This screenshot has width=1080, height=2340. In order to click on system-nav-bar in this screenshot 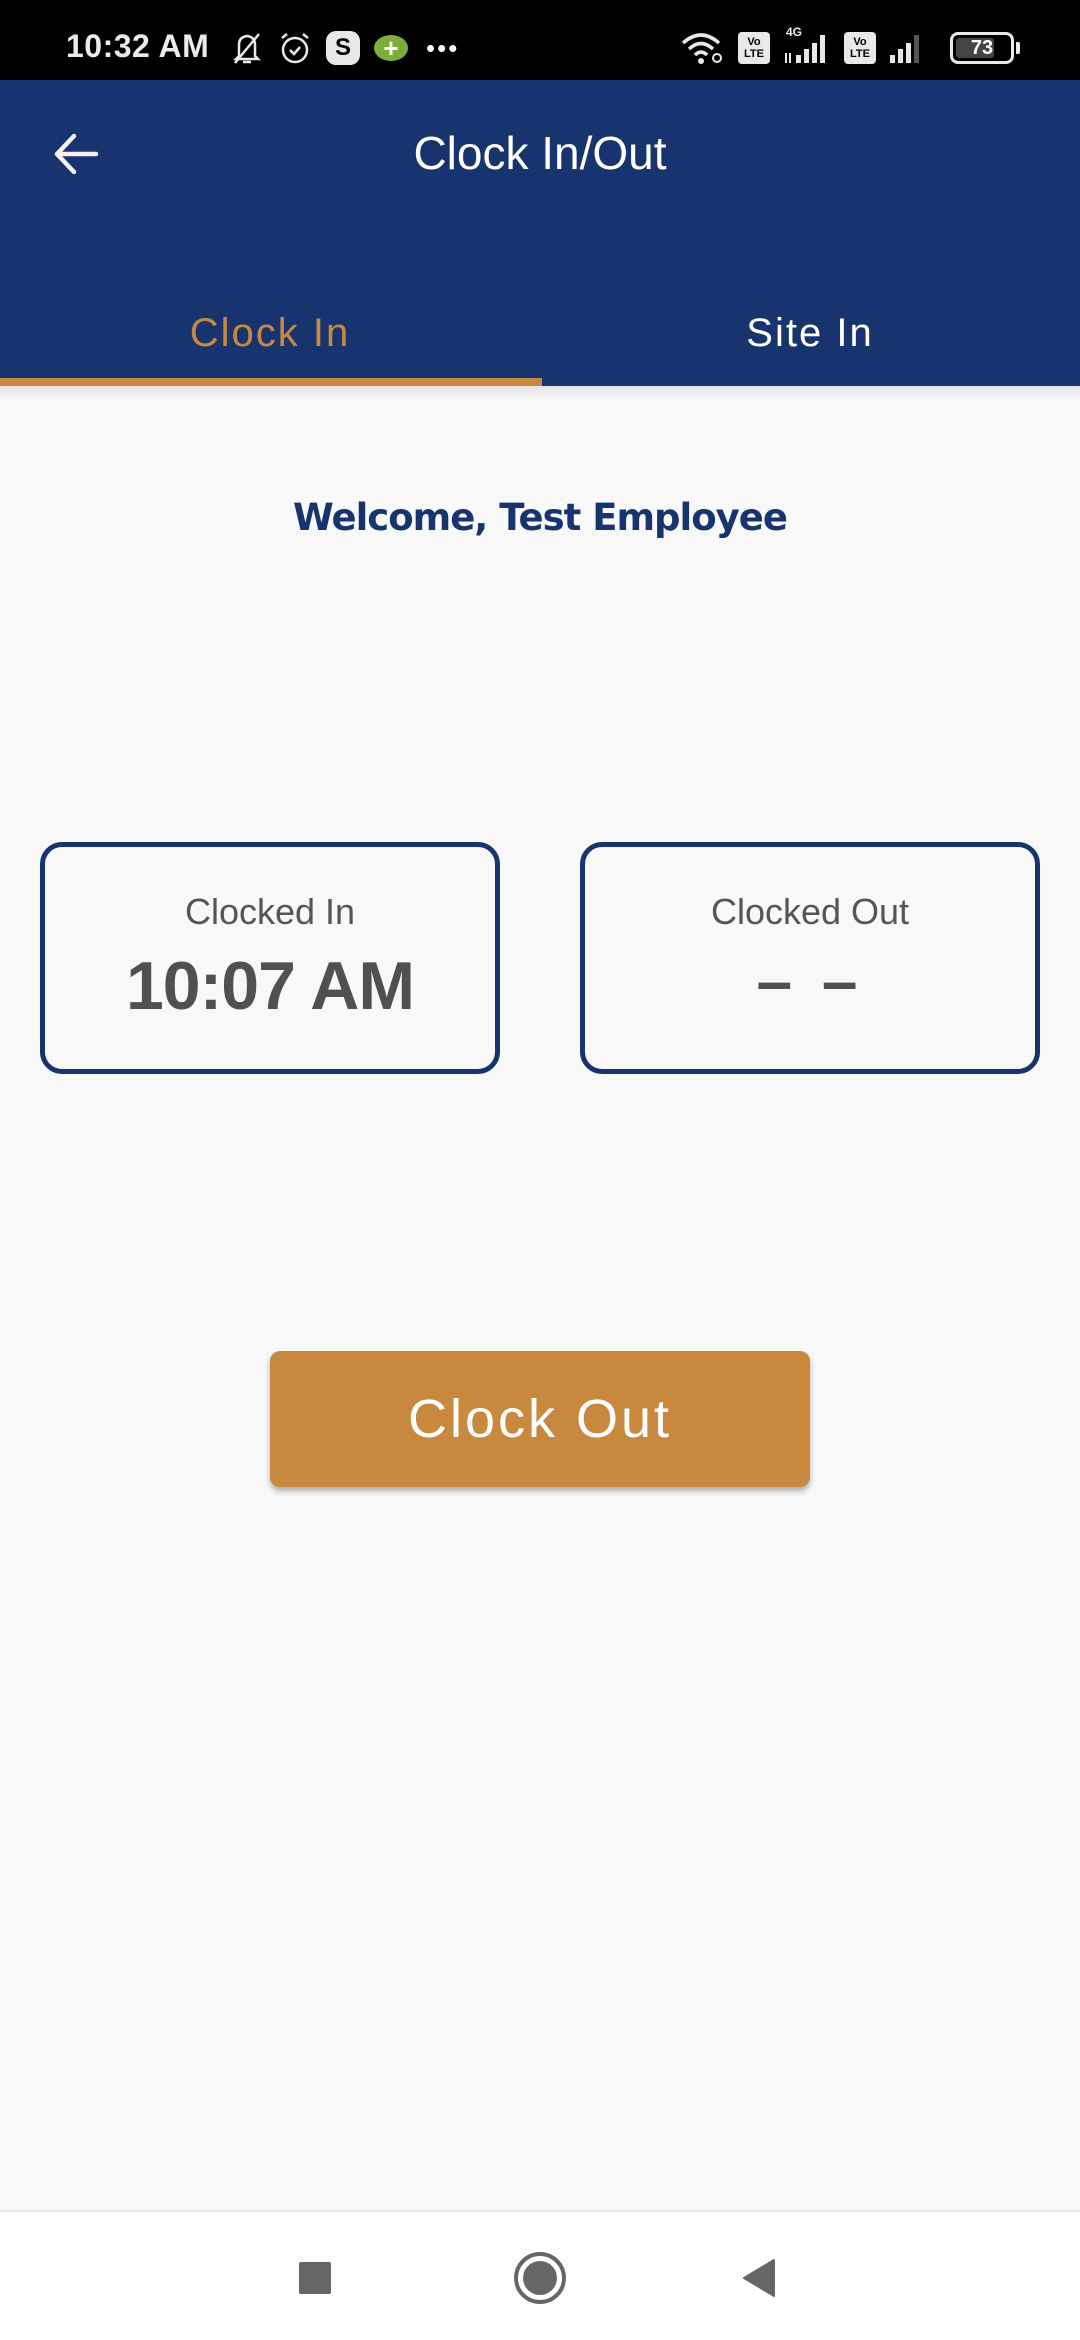, I will do `click(540, 2275)`.